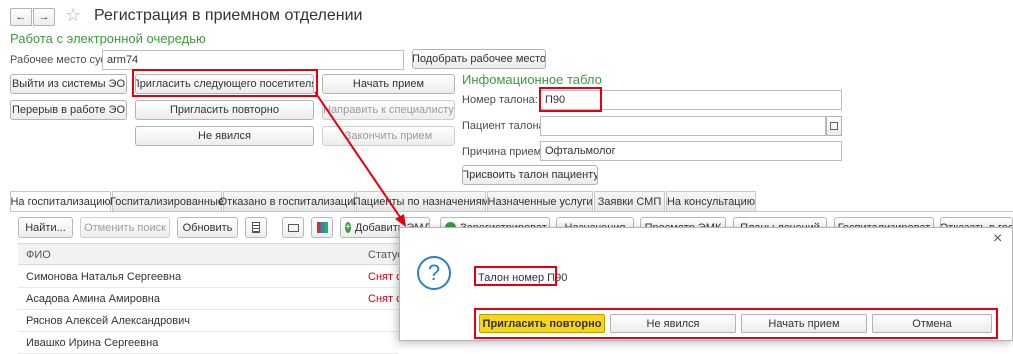  What do you see at coordinates (736, 323) in the screenshot?
I see `dialog-buttons-highlight` at bounding box center [736, 323].